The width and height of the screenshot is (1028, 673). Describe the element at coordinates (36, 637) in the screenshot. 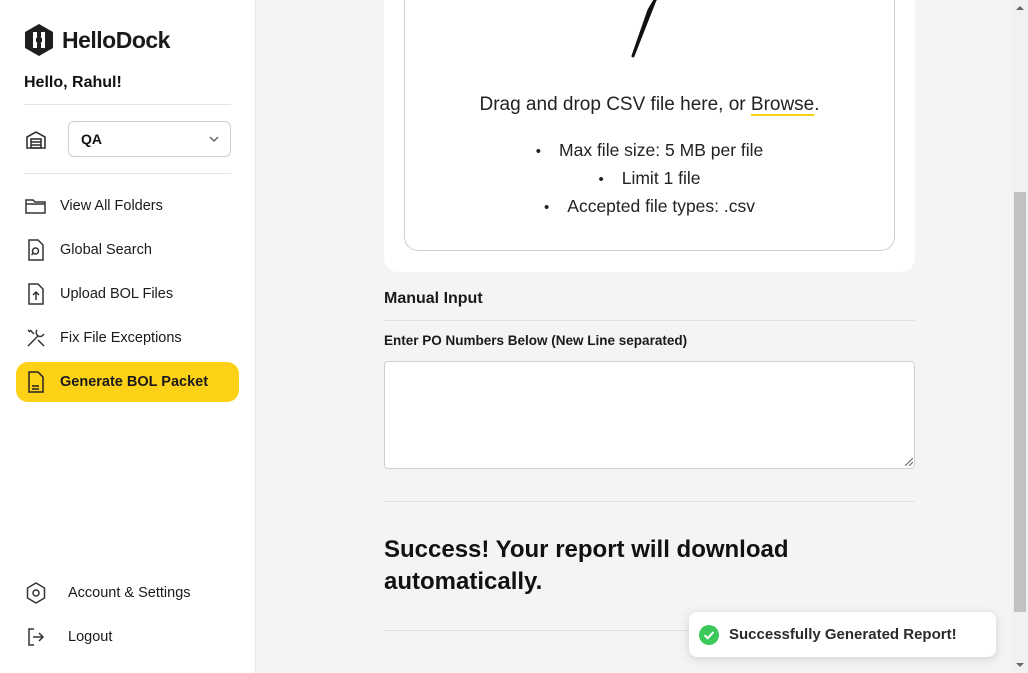

I see `logout-icon` at that location.